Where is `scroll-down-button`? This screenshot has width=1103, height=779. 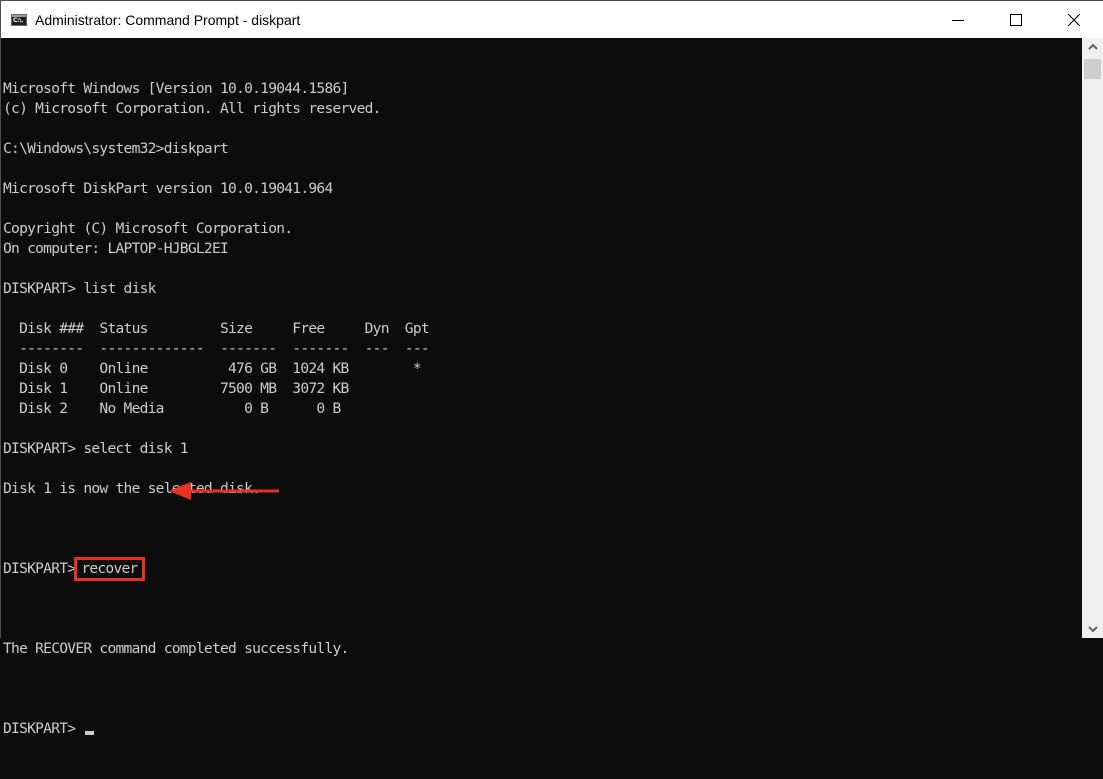
scroll-down-button is located at coordinates (1092, 629).